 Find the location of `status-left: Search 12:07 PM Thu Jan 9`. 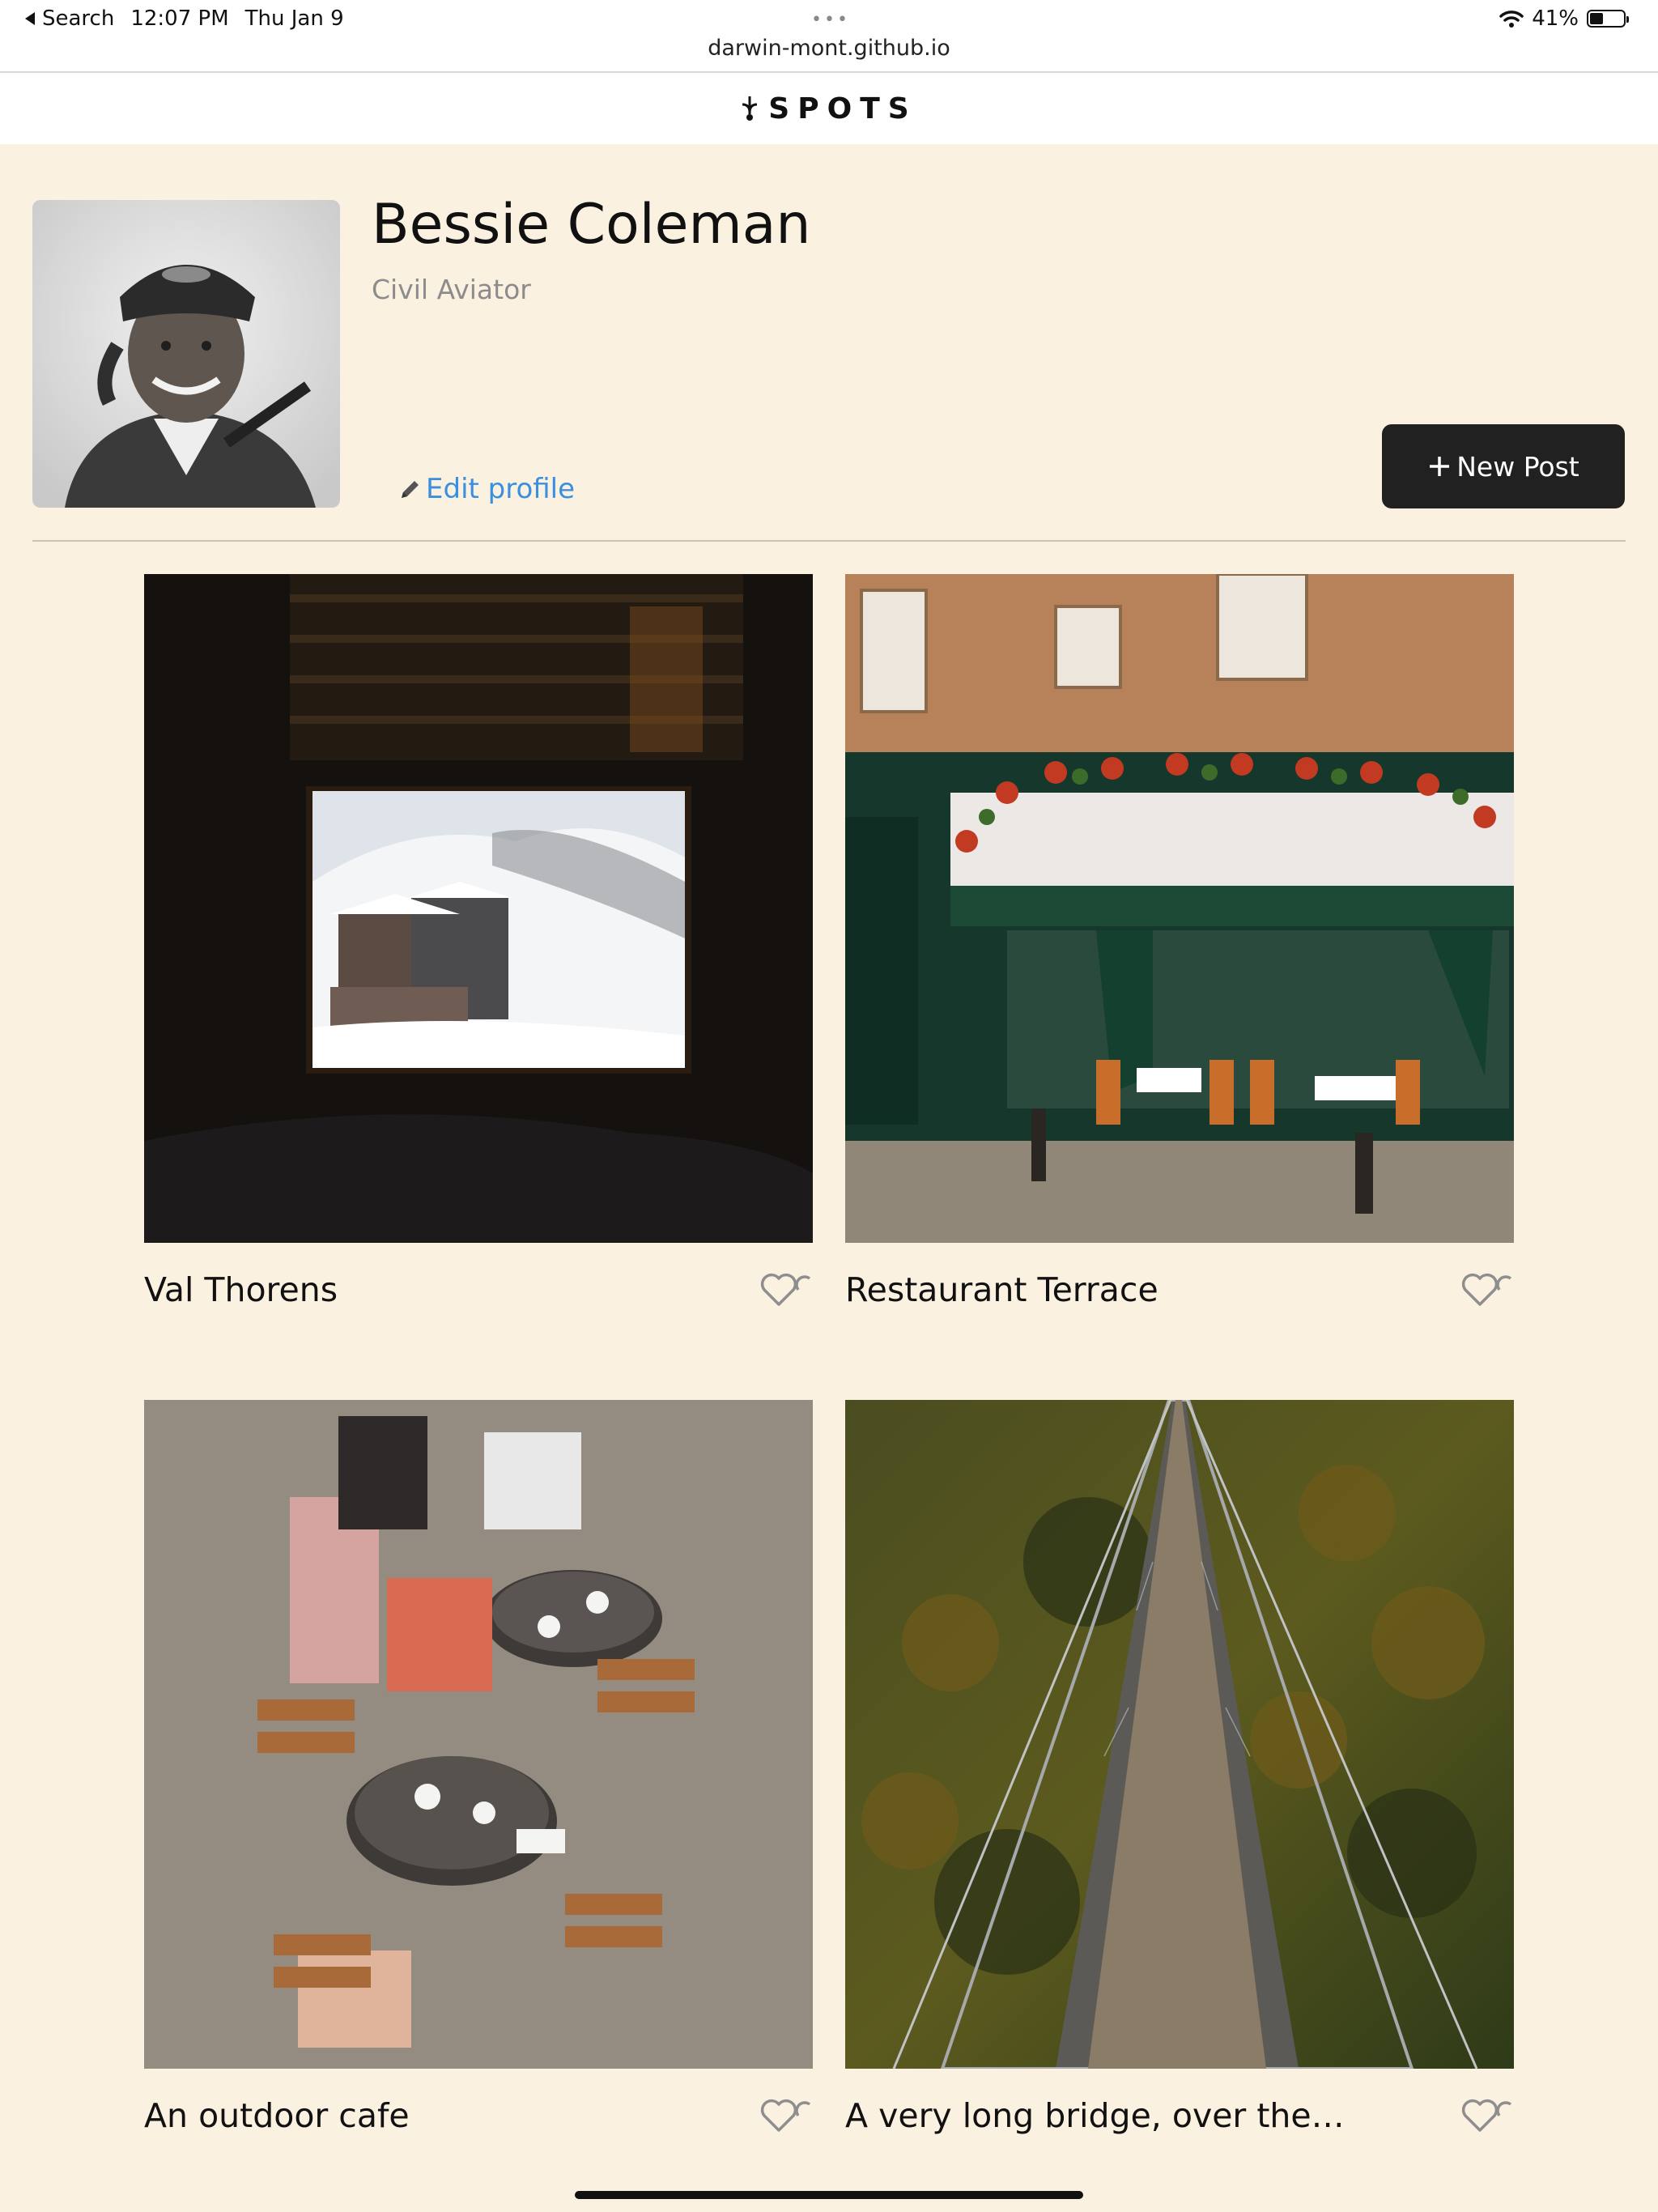

status-left: Search 12:07 PM Thu Jan 9 is located at coordinates (184, 19).